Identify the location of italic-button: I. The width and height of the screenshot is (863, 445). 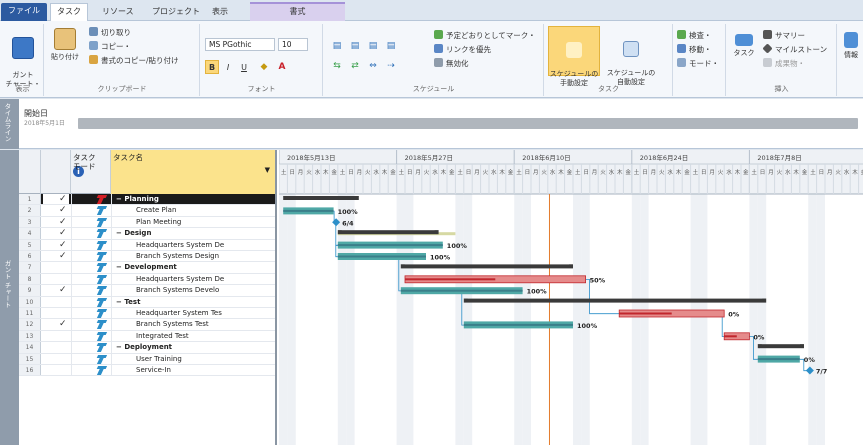
(228, 67).